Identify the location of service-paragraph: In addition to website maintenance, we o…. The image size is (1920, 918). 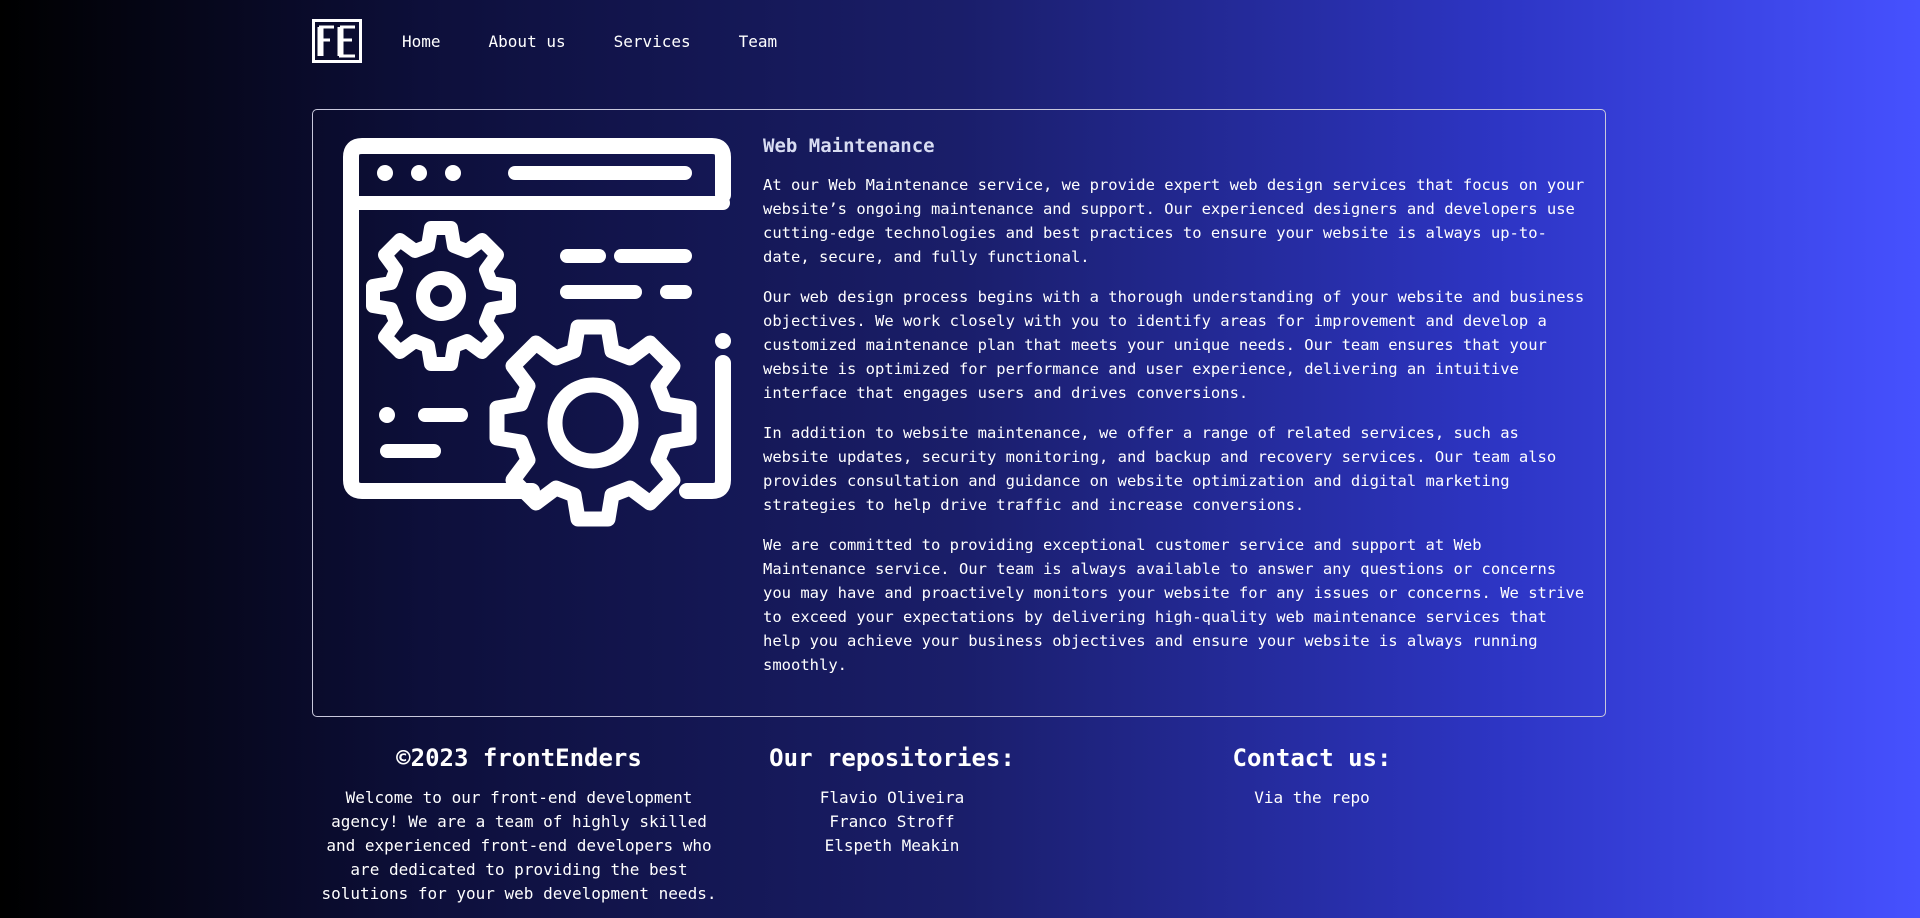
(1160, 469).